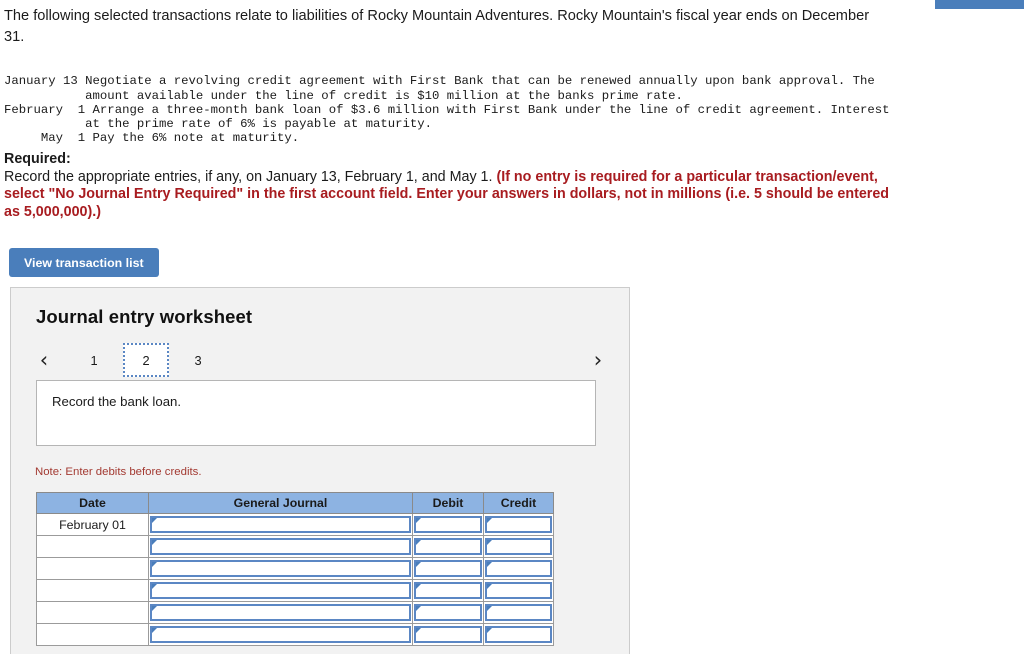 The width and height of the screenshot is (1024, 654). Describe the element at coordinates (448, 503) in the screenshot. I see `column-header-debit: Debit` at that location.